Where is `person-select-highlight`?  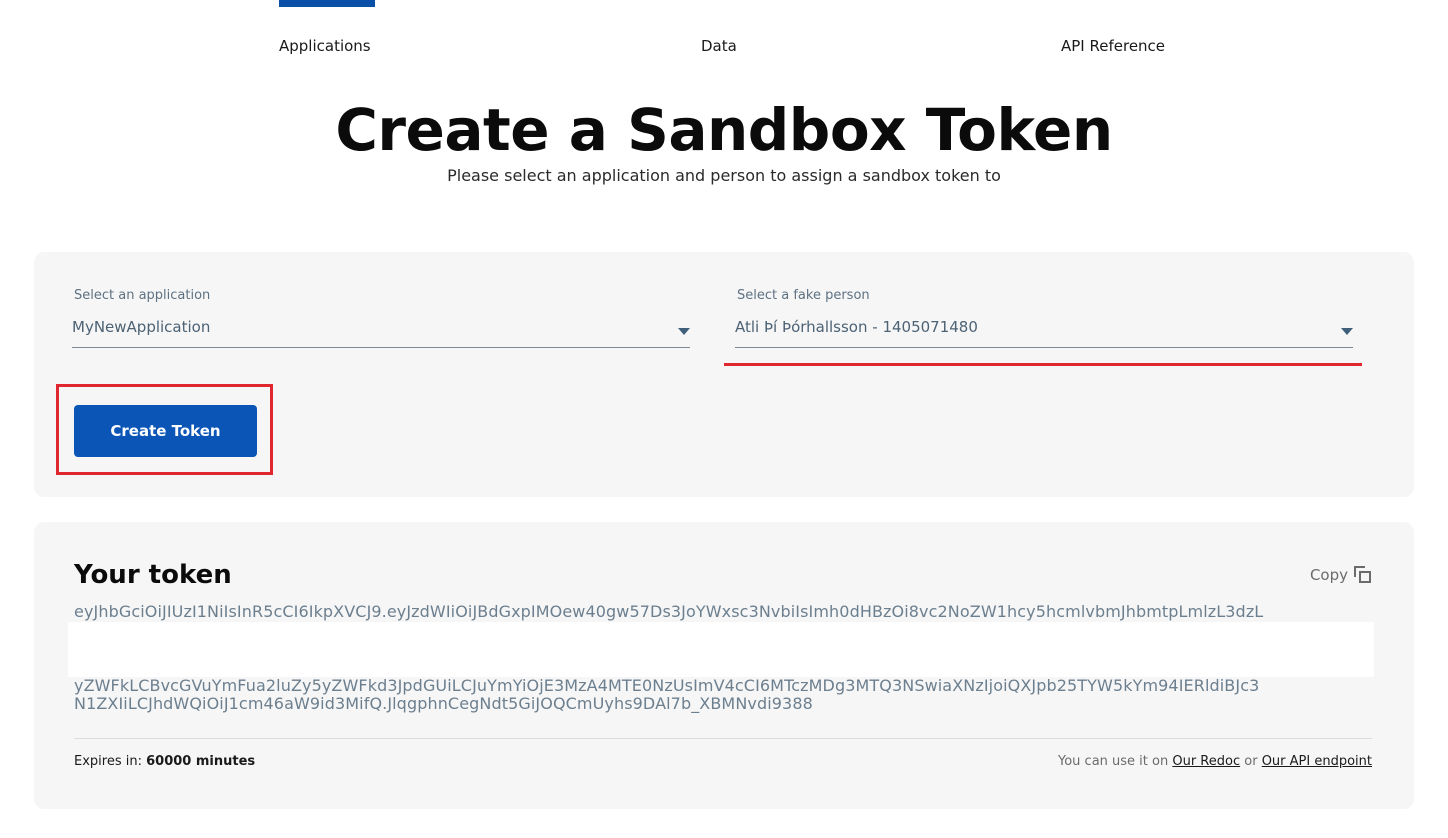
person-select-highlight is located at coordinates (1043, 364).